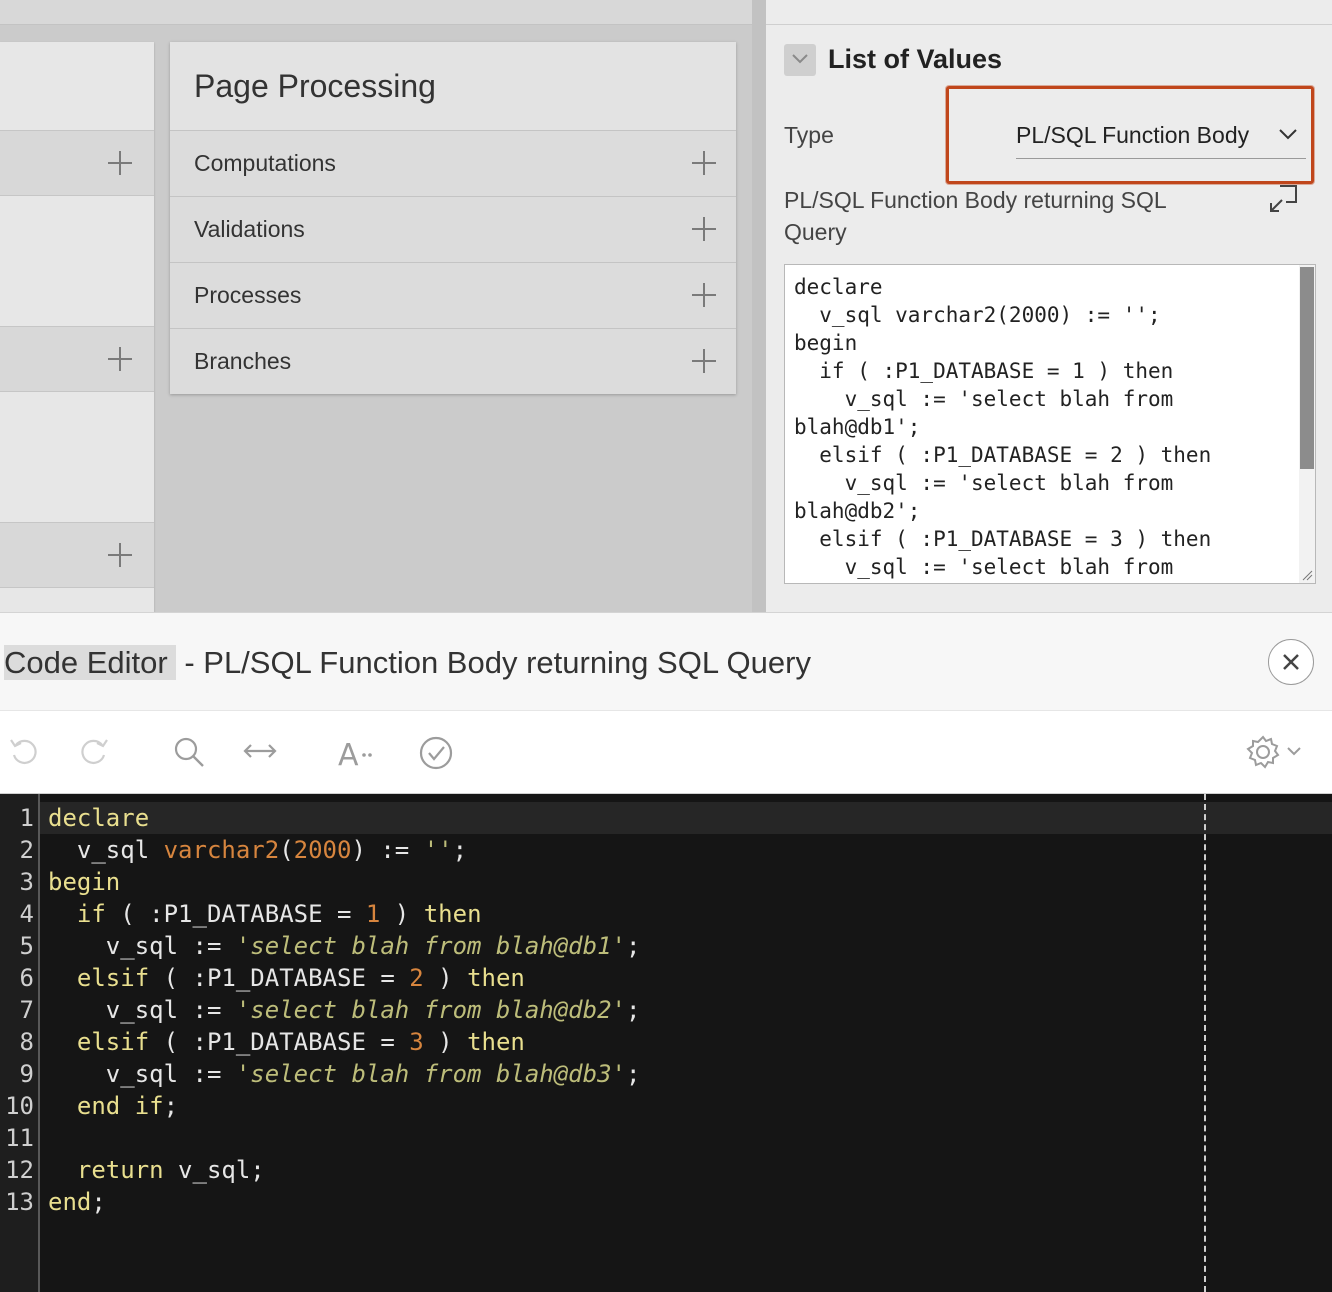 Image resolution: width=1332 pixels, height=1292 pixels. I want to click on code-token: begin, so click(84, 882).